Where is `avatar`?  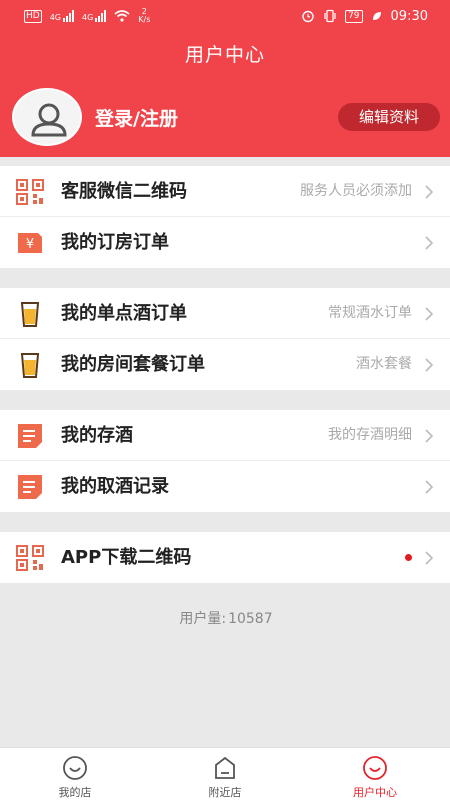
avatar is located at coordinates (47, 117).